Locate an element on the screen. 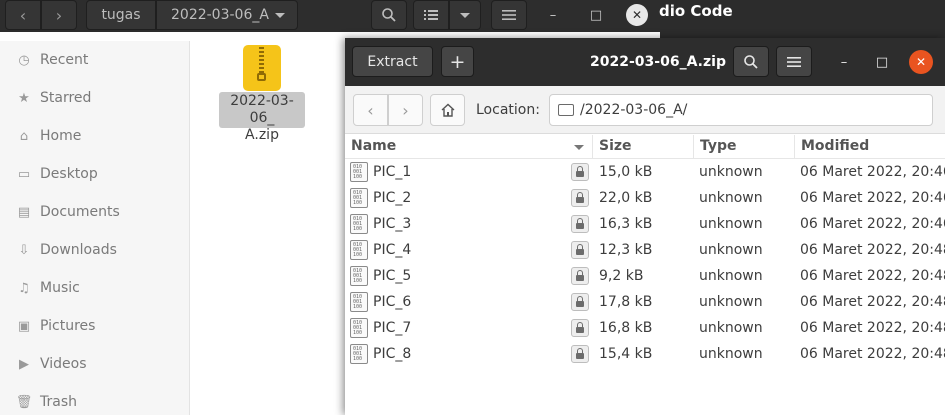 The height and width of the screenshot is (415, 945). sidebar-item-pictures: ▣ Pictures is located at coordinates (95, 326).